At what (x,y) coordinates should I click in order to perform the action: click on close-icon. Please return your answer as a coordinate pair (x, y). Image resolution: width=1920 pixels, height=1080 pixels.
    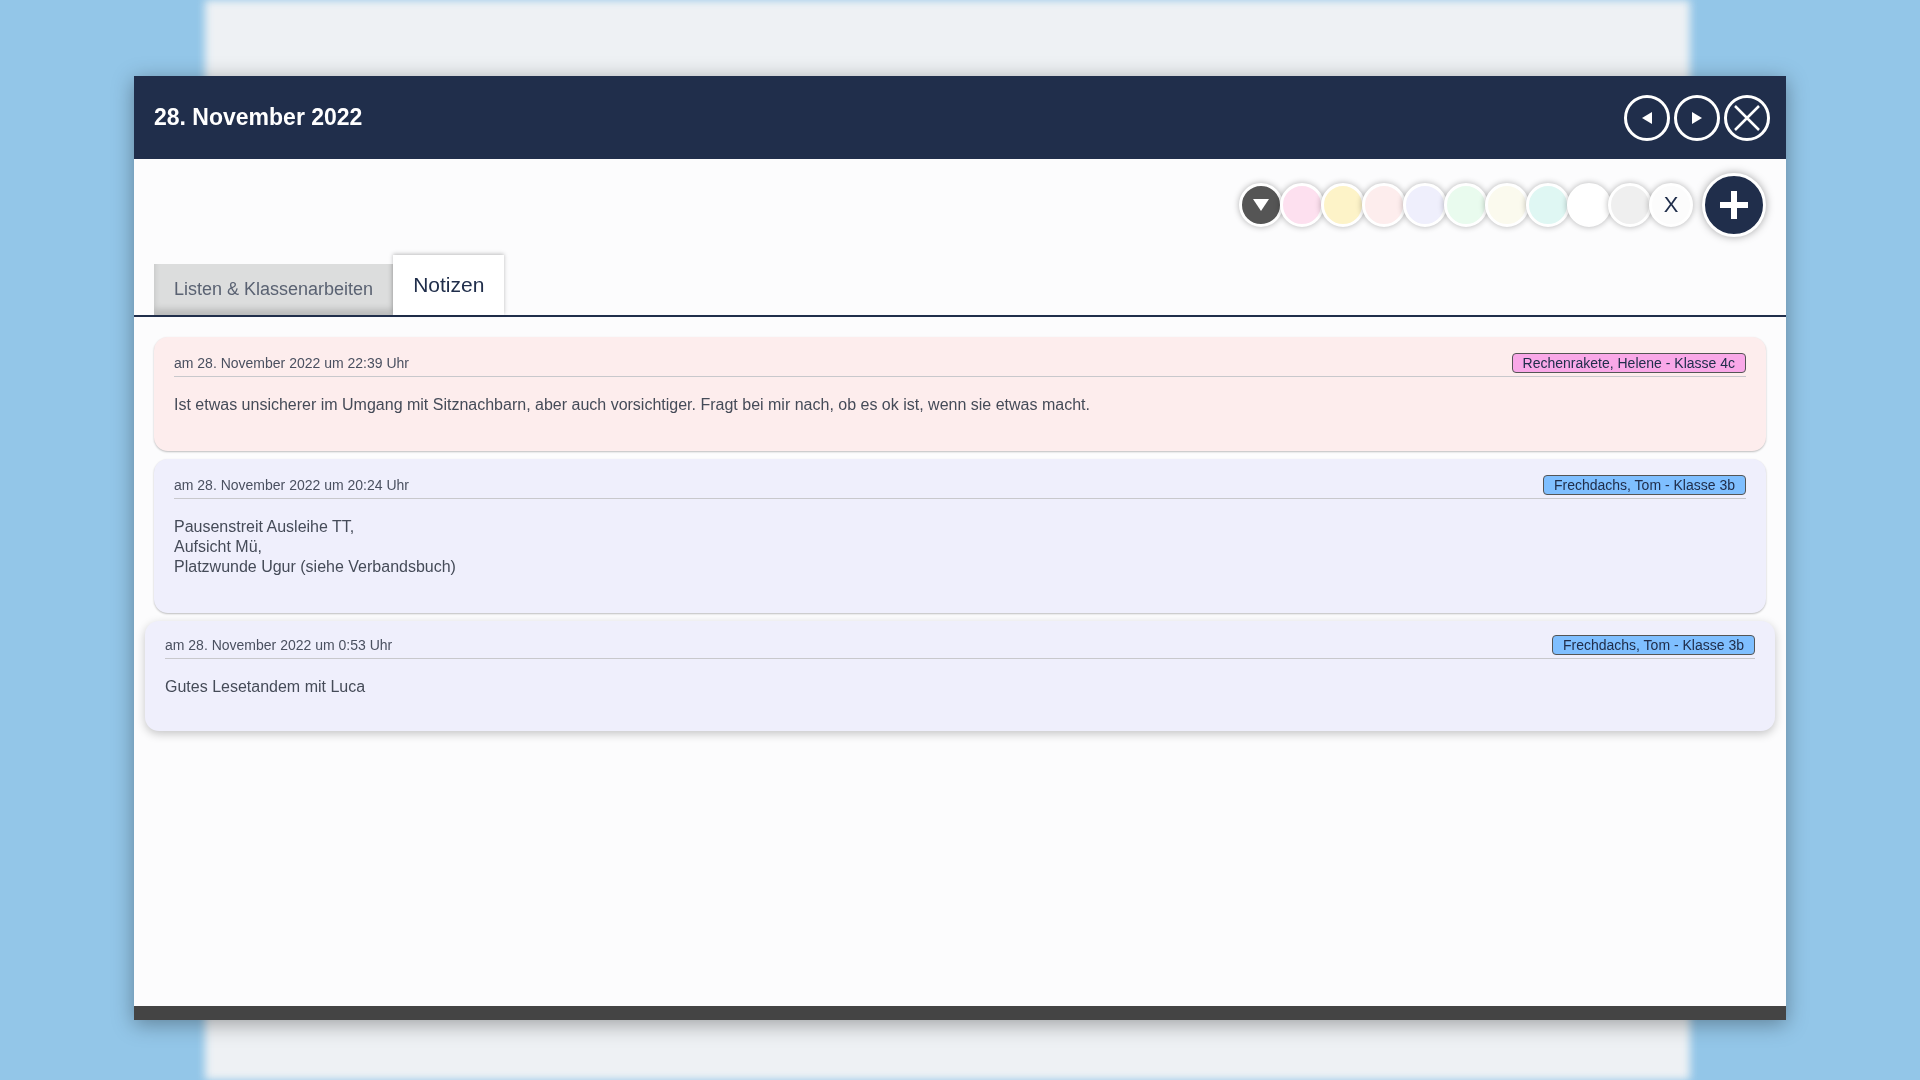
    Looking at the image, I should click on (1747, 117).